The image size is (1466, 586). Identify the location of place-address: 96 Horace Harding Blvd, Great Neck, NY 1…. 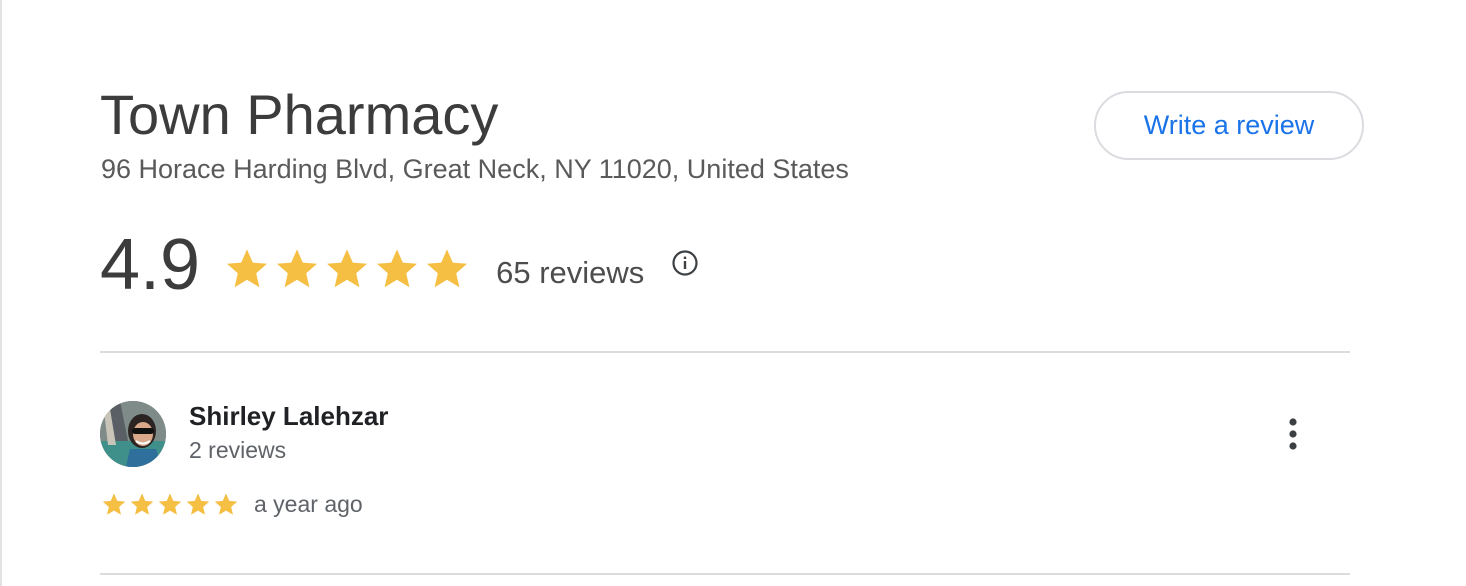
(475, 169).